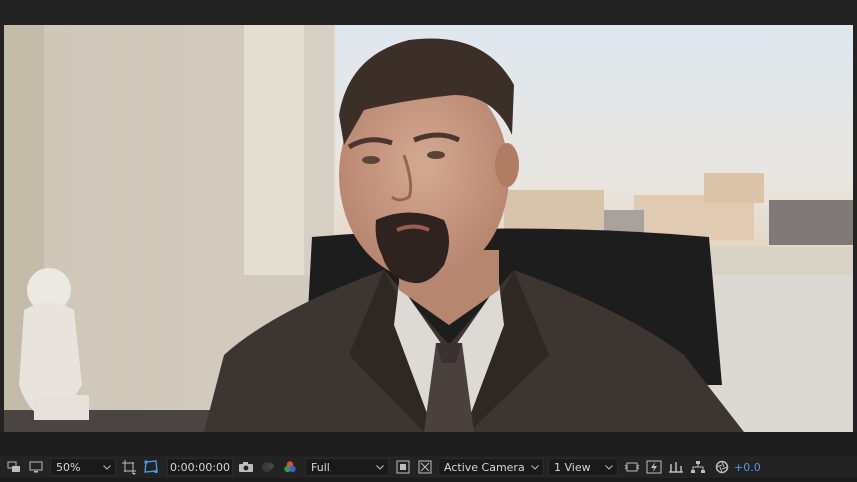  What do you see at coordinates (83, 467) in the screenshot?
I see `magnification-dropdown: 50%` at bounding box center [83, 467].